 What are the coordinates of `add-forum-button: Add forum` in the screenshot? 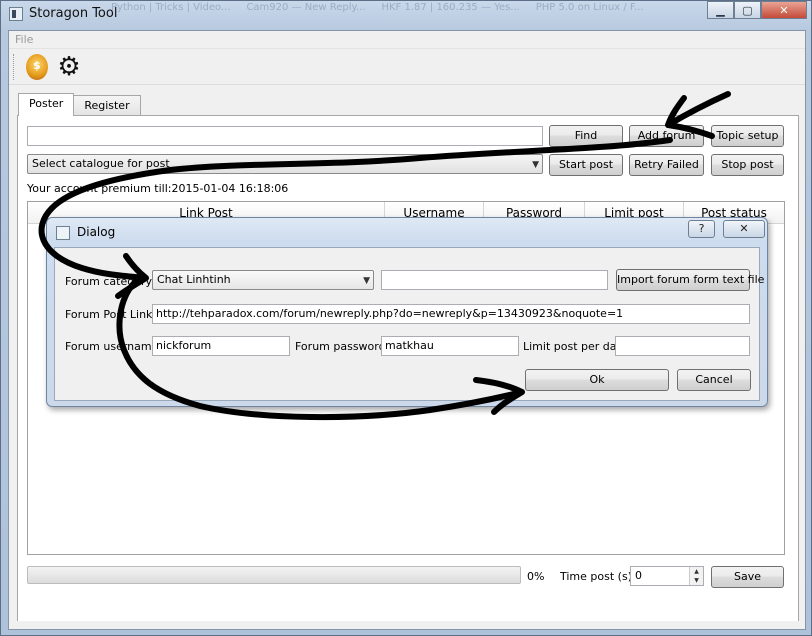 It's located at (666, 136).